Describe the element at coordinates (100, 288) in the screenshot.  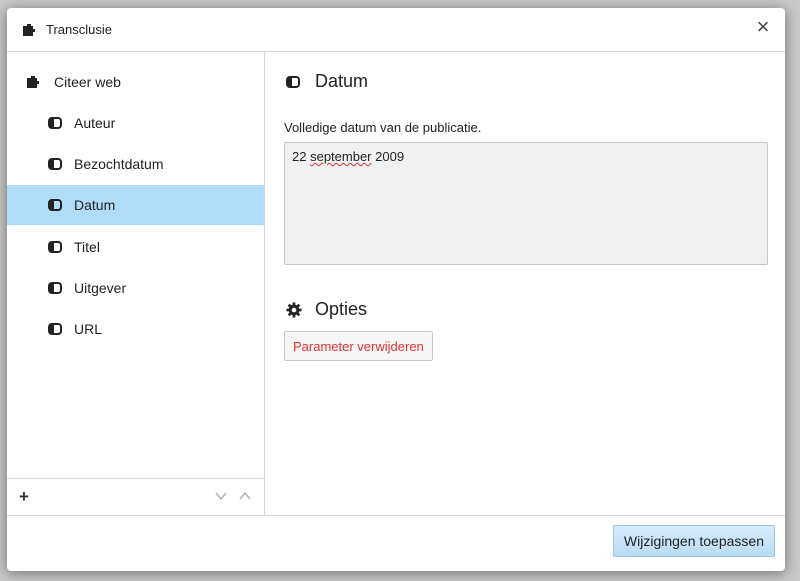
I see `sidebar-item-label: Uitgever` at that location.